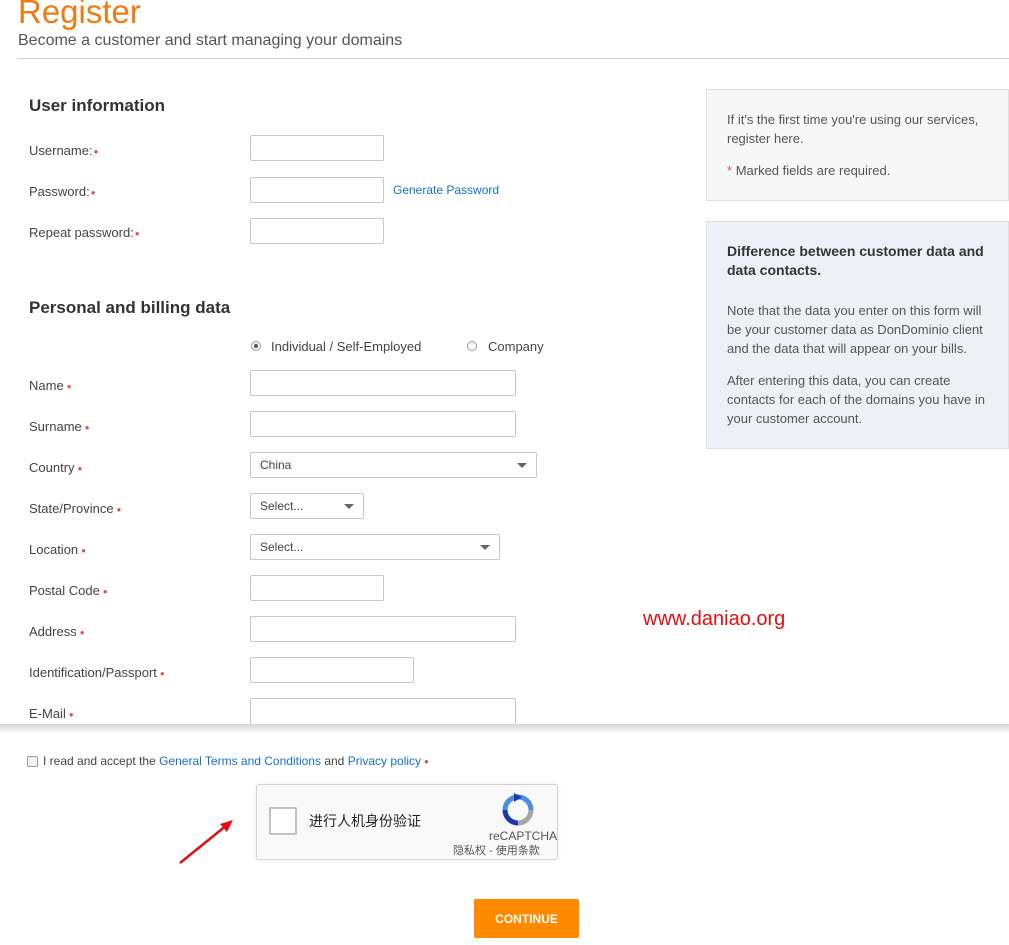 This screenshot has height=945, width=1009. Describe the element at coordinates (317, 231) in the screenshot. I see `repeat-password-input` at that location.